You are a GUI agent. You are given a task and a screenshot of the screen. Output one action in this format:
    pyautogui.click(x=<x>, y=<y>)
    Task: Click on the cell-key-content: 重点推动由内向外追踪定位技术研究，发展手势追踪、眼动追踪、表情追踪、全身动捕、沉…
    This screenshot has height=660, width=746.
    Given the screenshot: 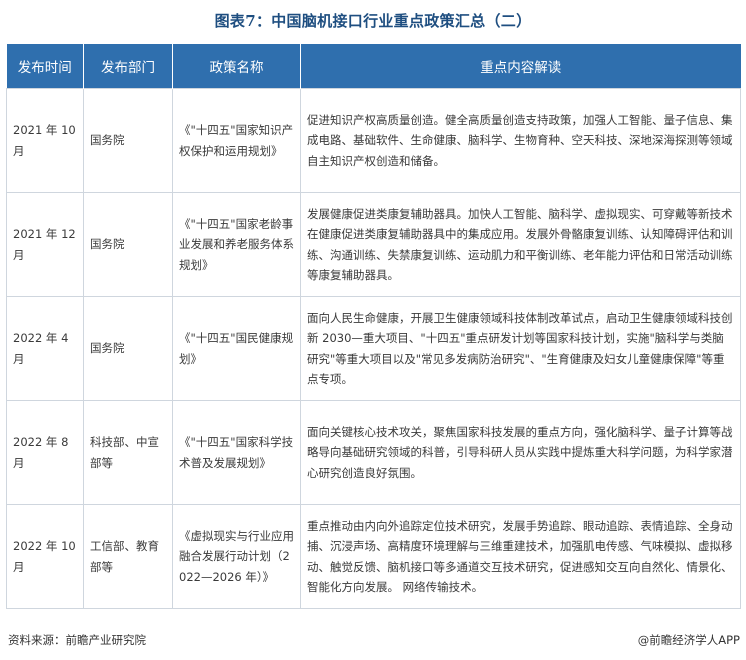 What is the action you would take?
    pyautogui.click(x=520, y=556)
    